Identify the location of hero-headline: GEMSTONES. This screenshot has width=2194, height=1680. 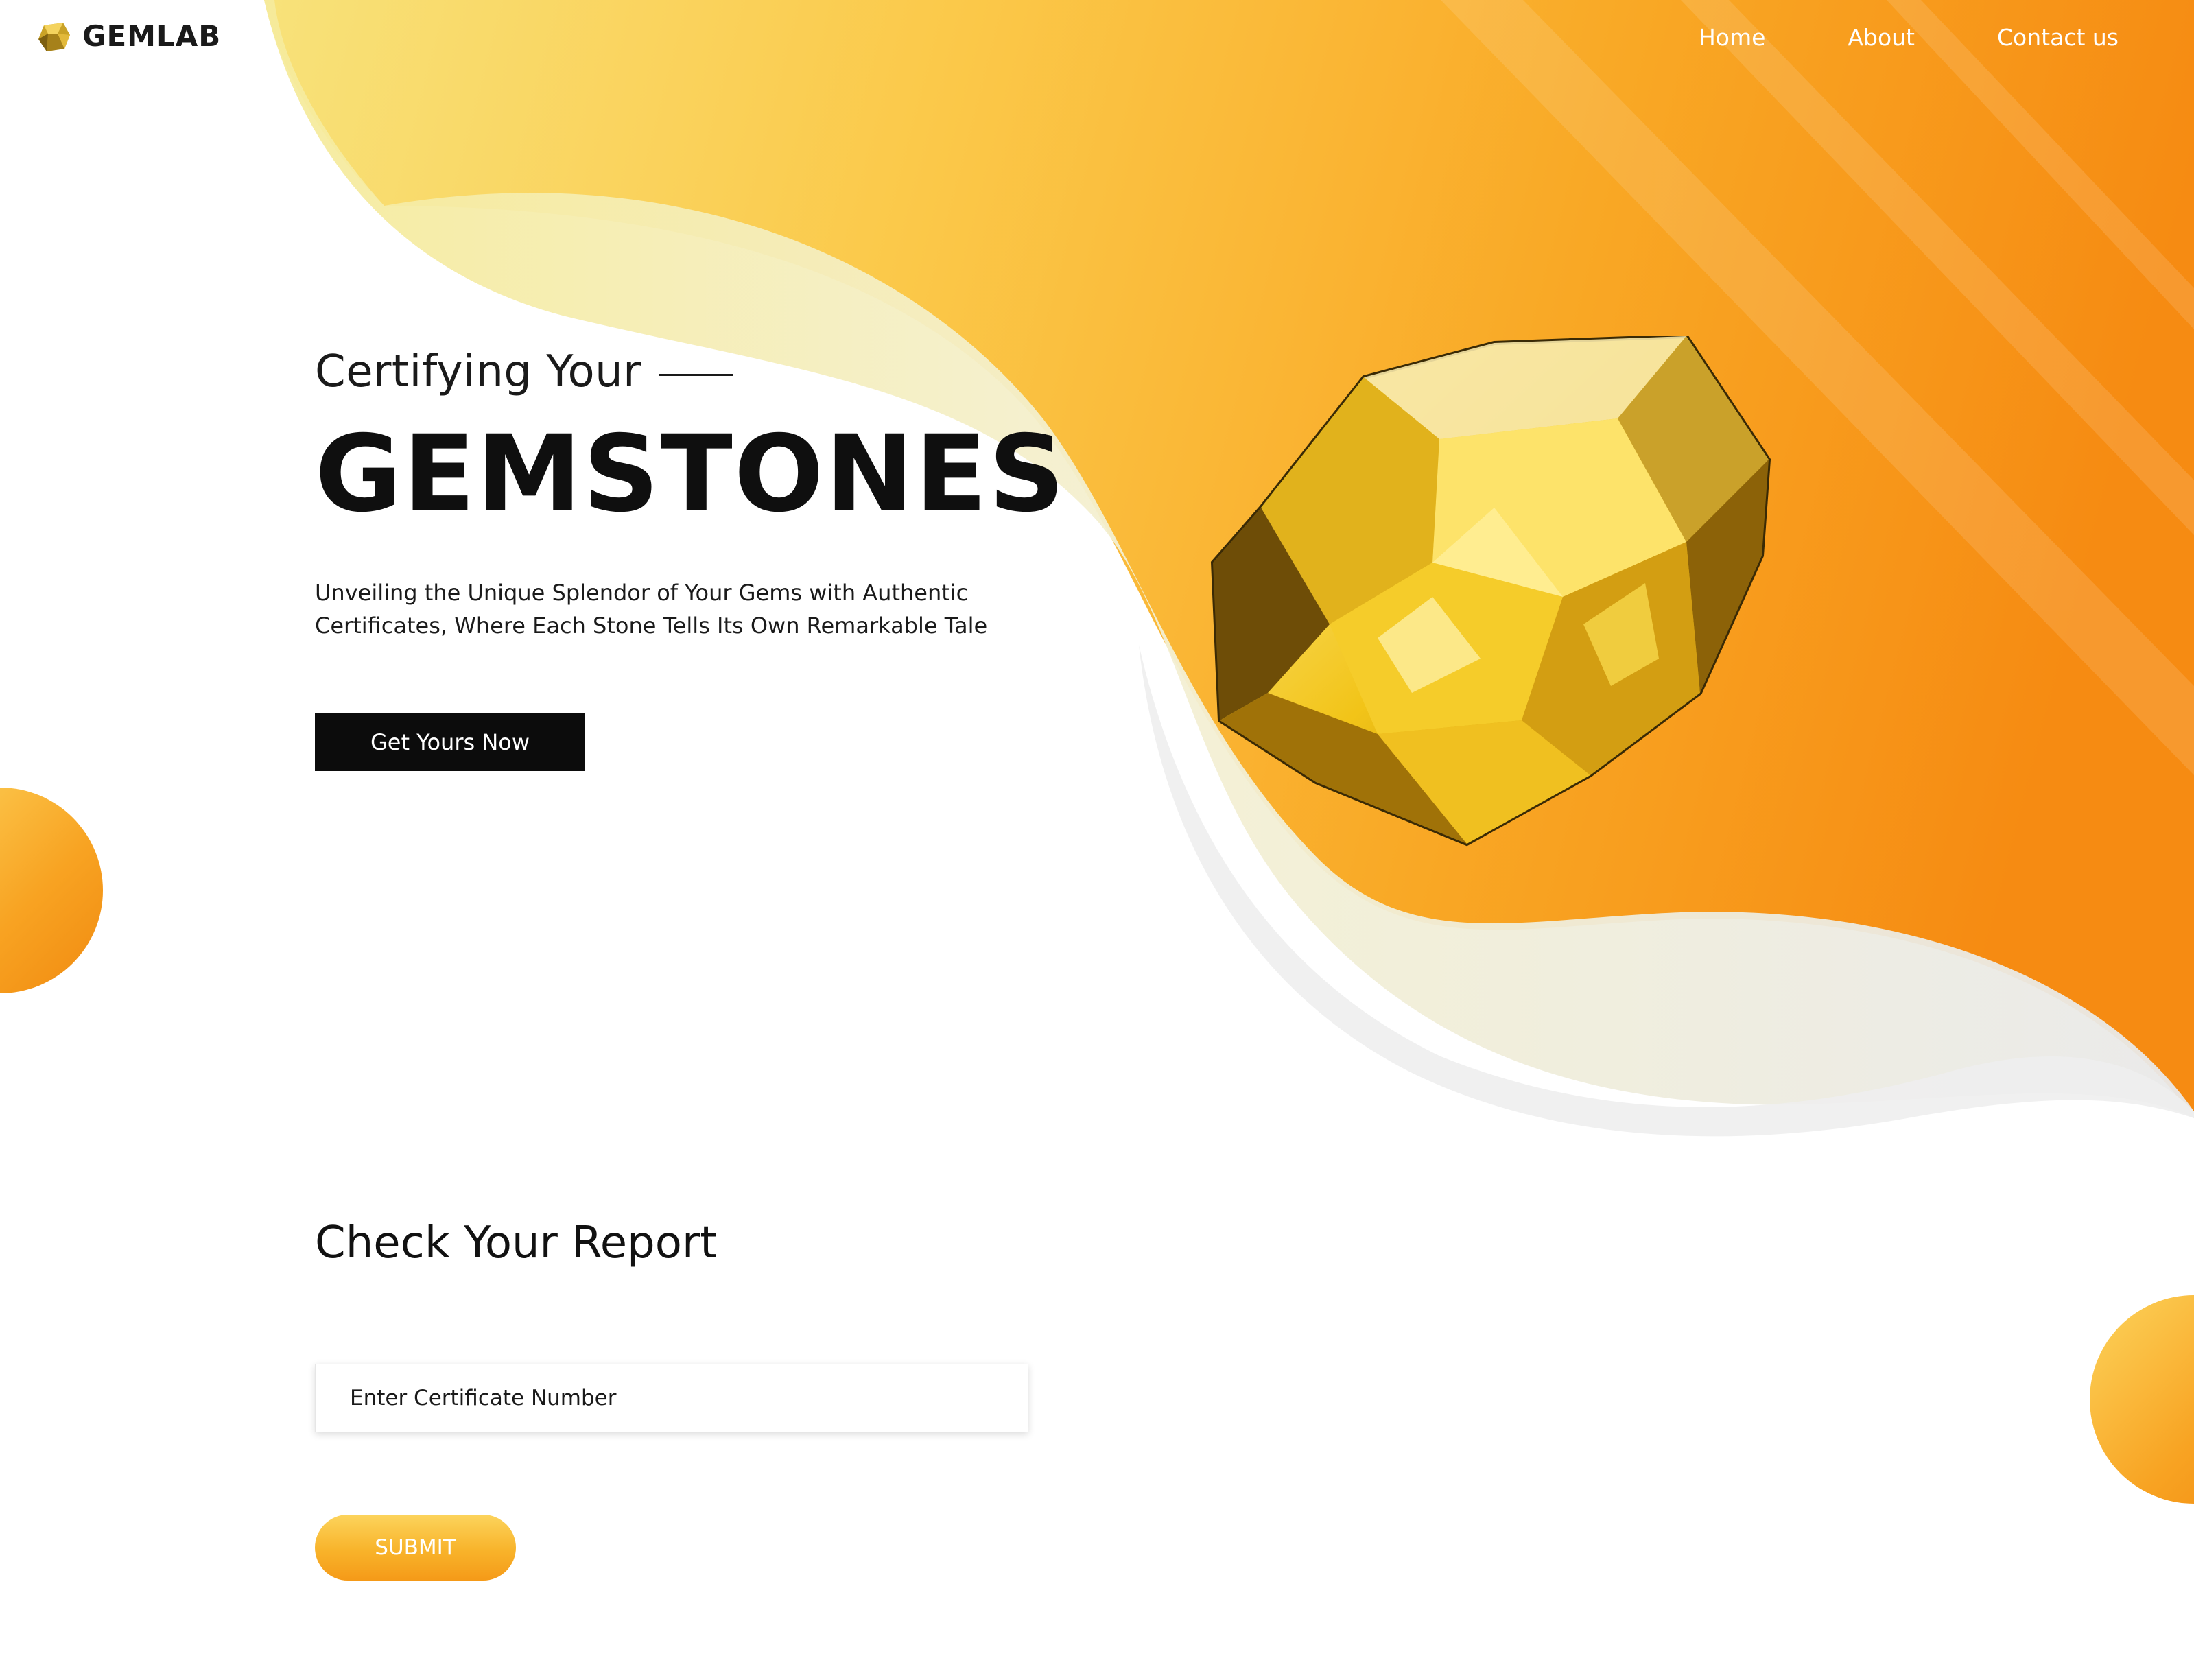
(690, 474).